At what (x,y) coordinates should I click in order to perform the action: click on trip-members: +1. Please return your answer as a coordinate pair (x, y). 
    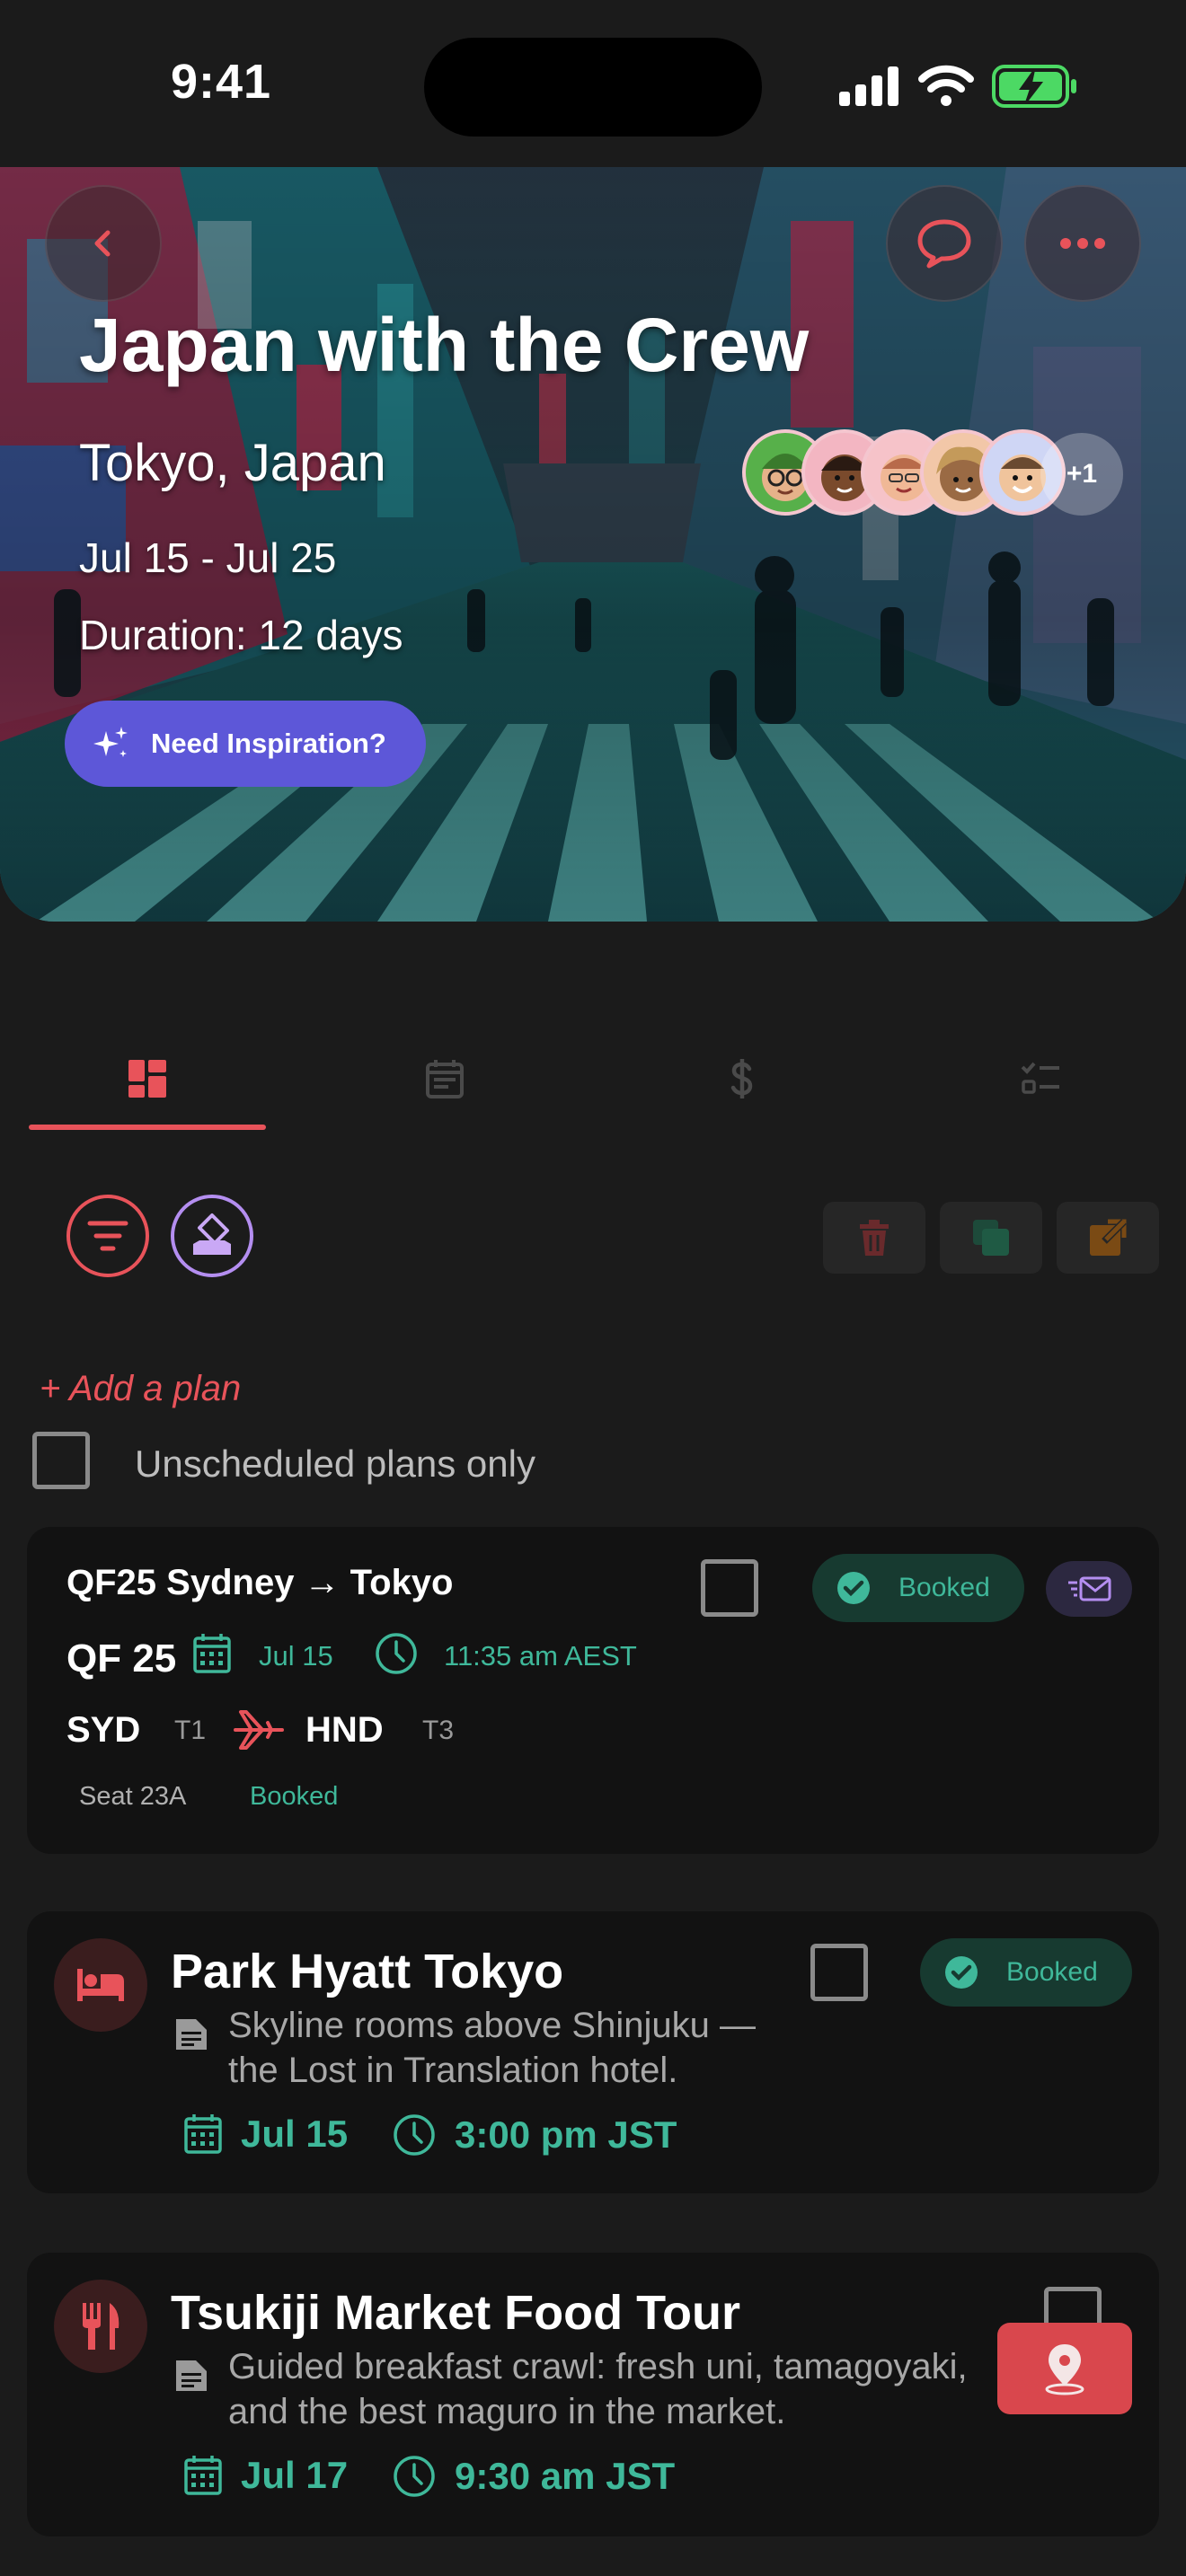
    Looking at the image, I should click on (932, 472).